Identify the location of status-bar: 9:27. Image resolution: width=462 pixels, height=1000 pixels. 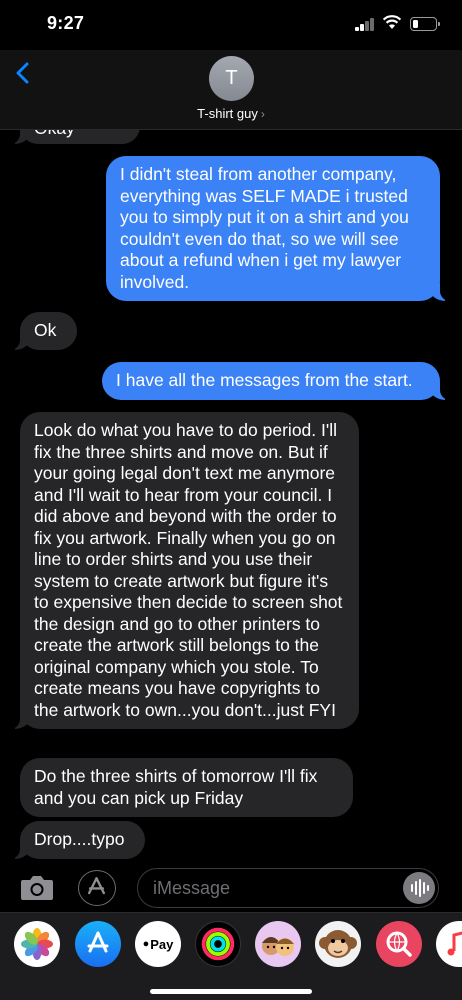
(231, 25).